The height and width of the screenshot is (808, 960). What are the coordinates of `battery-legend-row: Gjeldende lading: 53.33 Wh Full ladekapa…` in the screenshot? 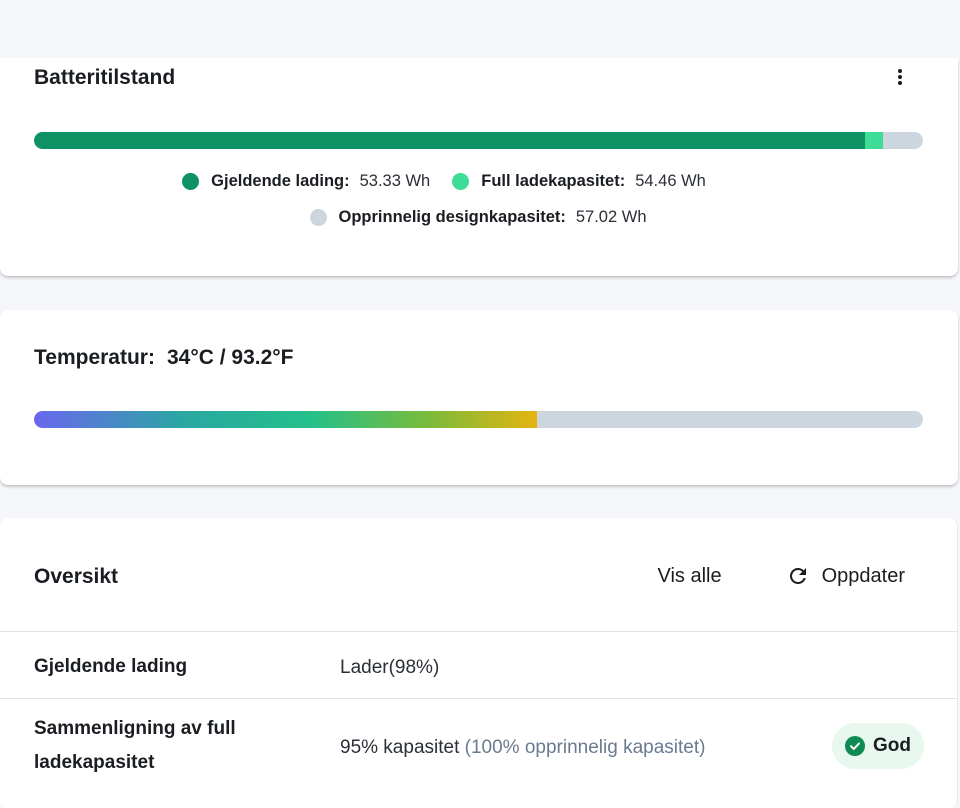 It's located at (479, 181).